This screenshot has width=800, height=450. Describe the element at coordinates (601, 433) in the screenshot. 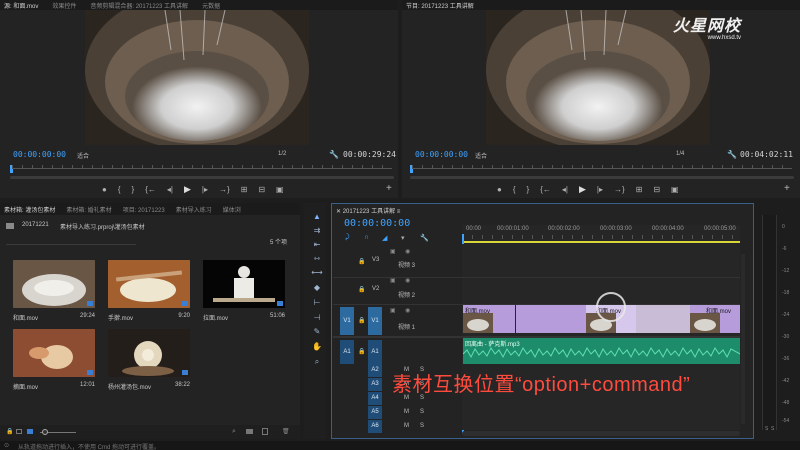

I see `horizontal-scrollbar` at that location.